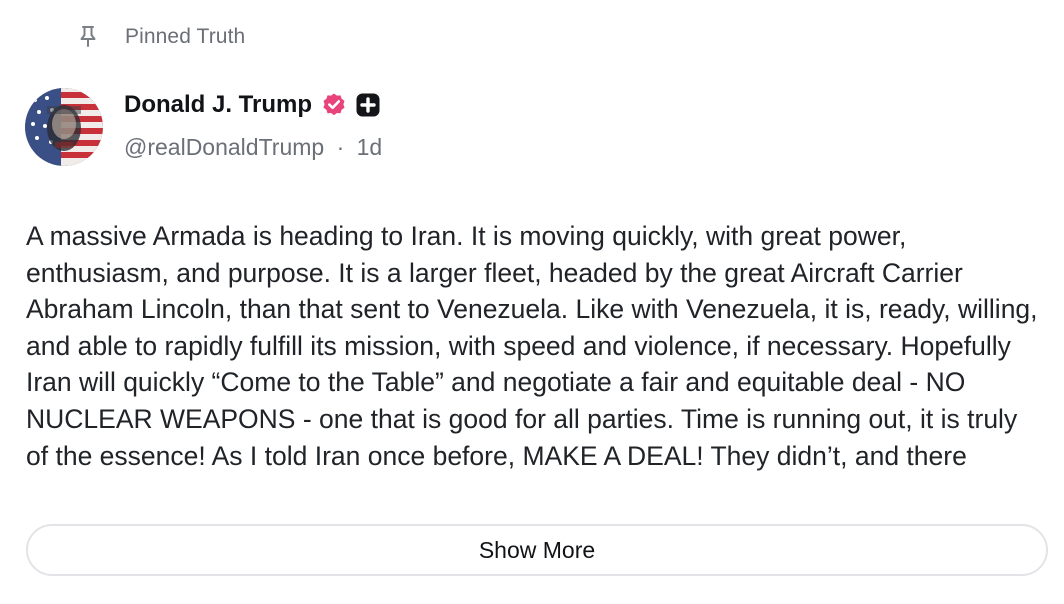 The width and height of the screenshot is (1064, 604). I want to click on pin-icon, so click(88, 37).